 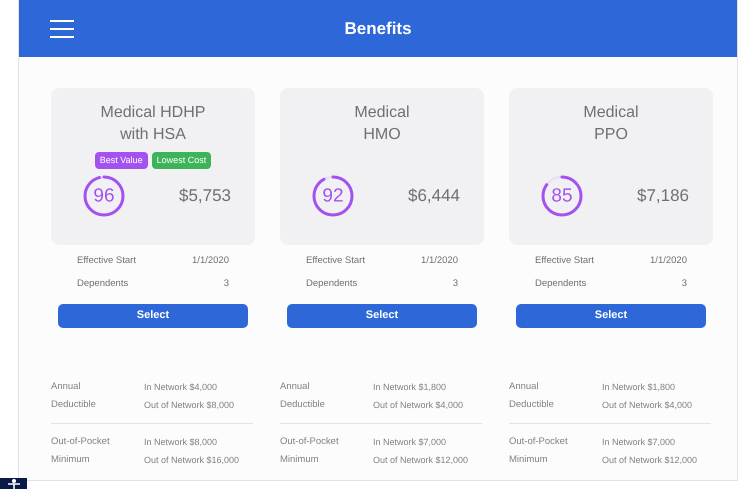 I want to click on score: 96, so click(x=104, y=196).